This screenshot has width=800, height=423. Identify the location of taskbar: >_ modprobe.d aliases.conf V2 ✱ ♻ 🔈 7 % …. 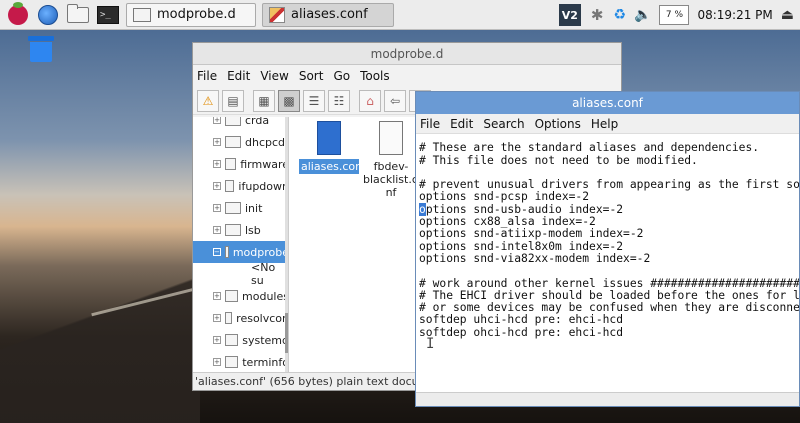
(400, 15).